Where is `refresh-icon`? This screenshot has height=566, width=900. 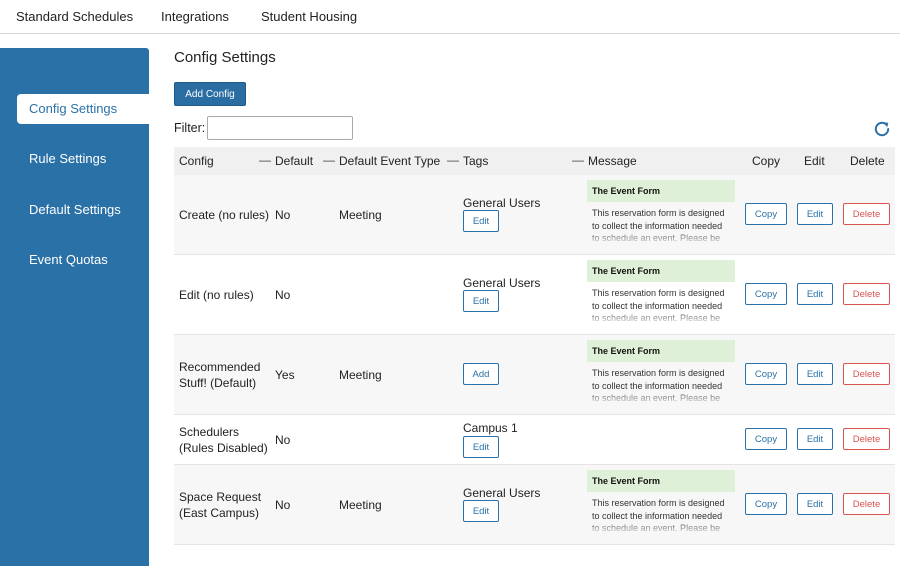
refresh-icon is located at coordinates (882, 129).